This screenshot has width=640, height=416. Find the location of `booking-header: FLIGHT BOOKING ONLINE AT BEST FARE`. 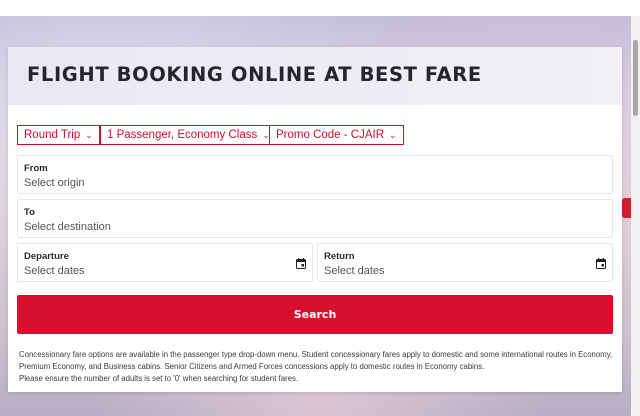

booking-header: FLIGHT BOOKING ONLINE AT BEST FARE is located at coordinates (315, 76).